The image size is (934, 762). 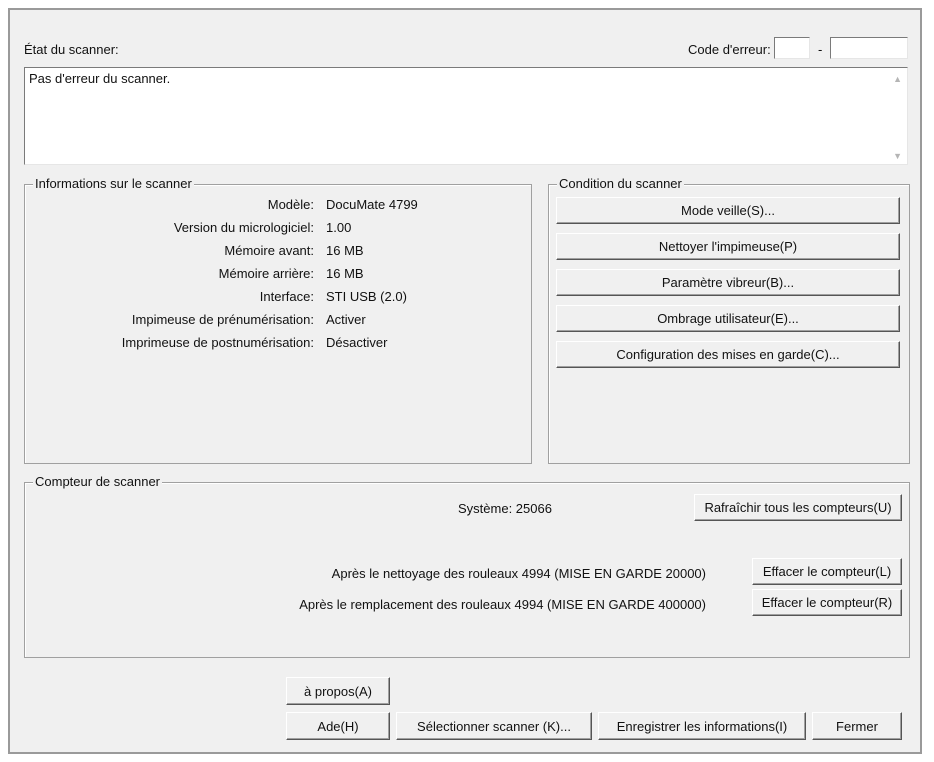 I want to click on scanner-info-title: Informations sur le scanner, so click(x=113, y=184).